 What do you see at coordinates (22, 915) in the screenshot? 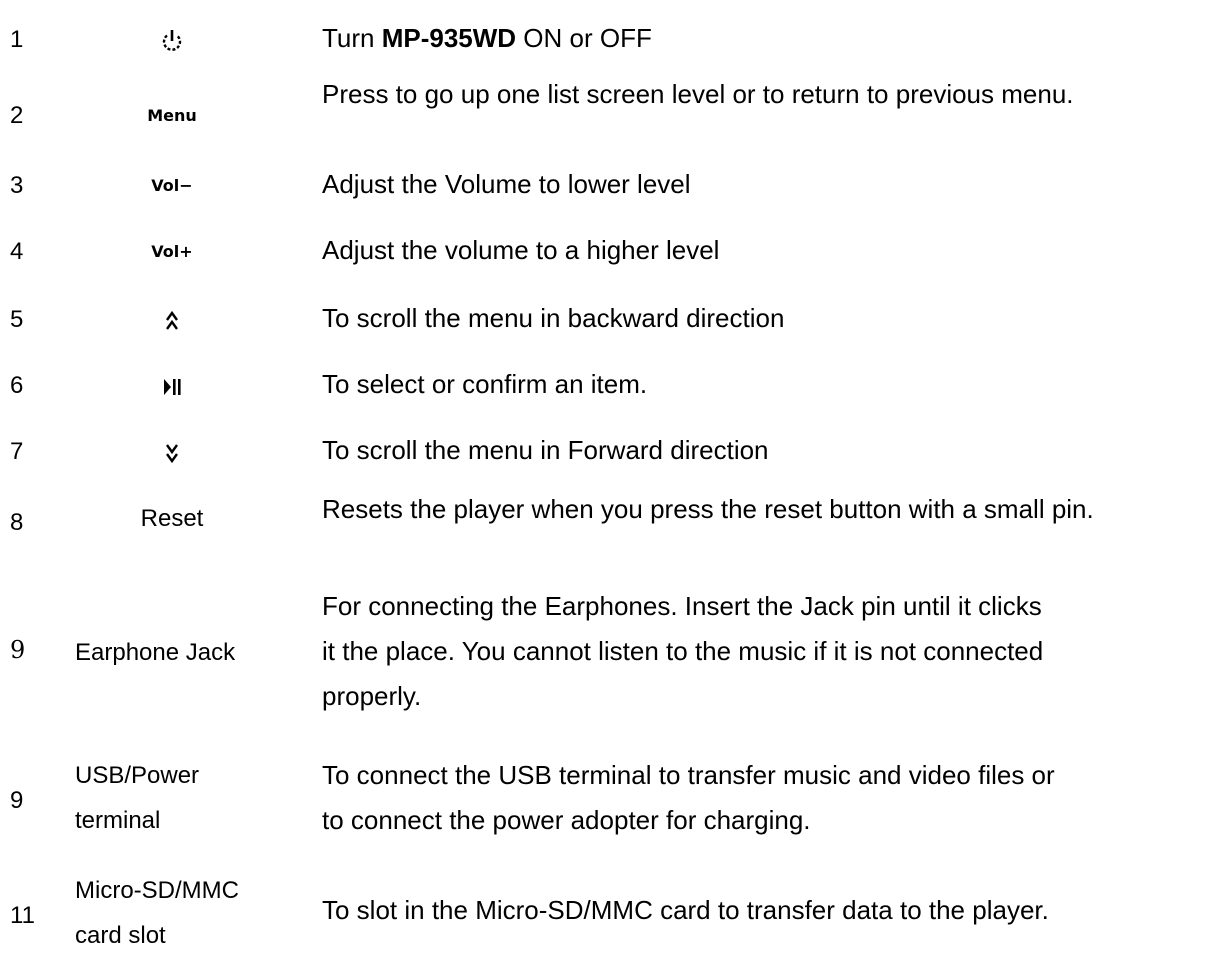
I see `row-number: 11` at bounding box center [22, 915].